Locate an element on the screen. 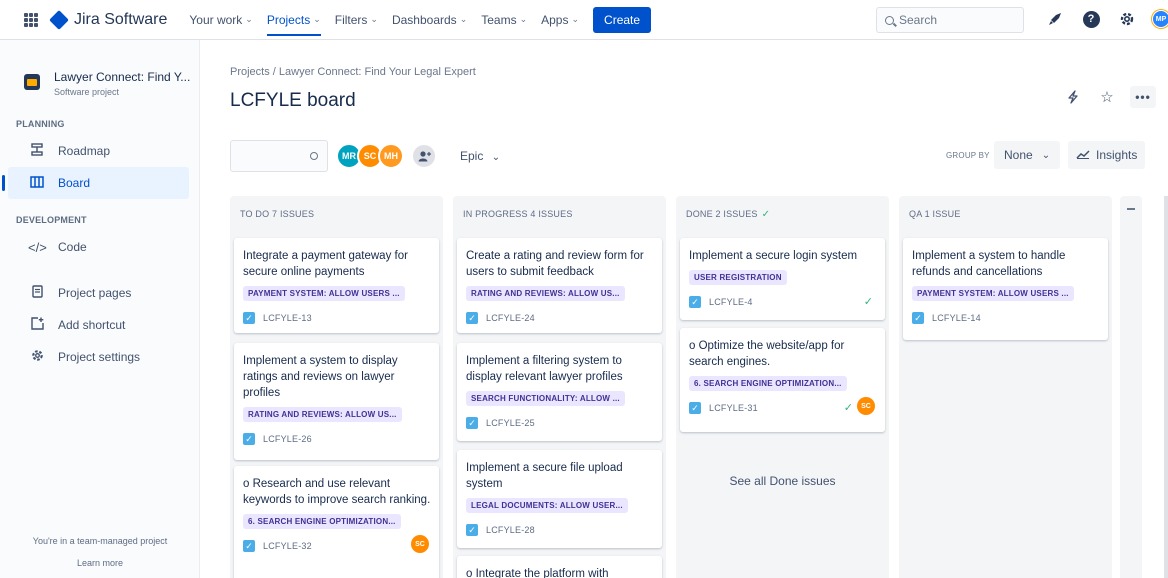 The width and height of the screenshot is (1168, 578). sidebar-item-board: Board is located at coordinates (95, 183).